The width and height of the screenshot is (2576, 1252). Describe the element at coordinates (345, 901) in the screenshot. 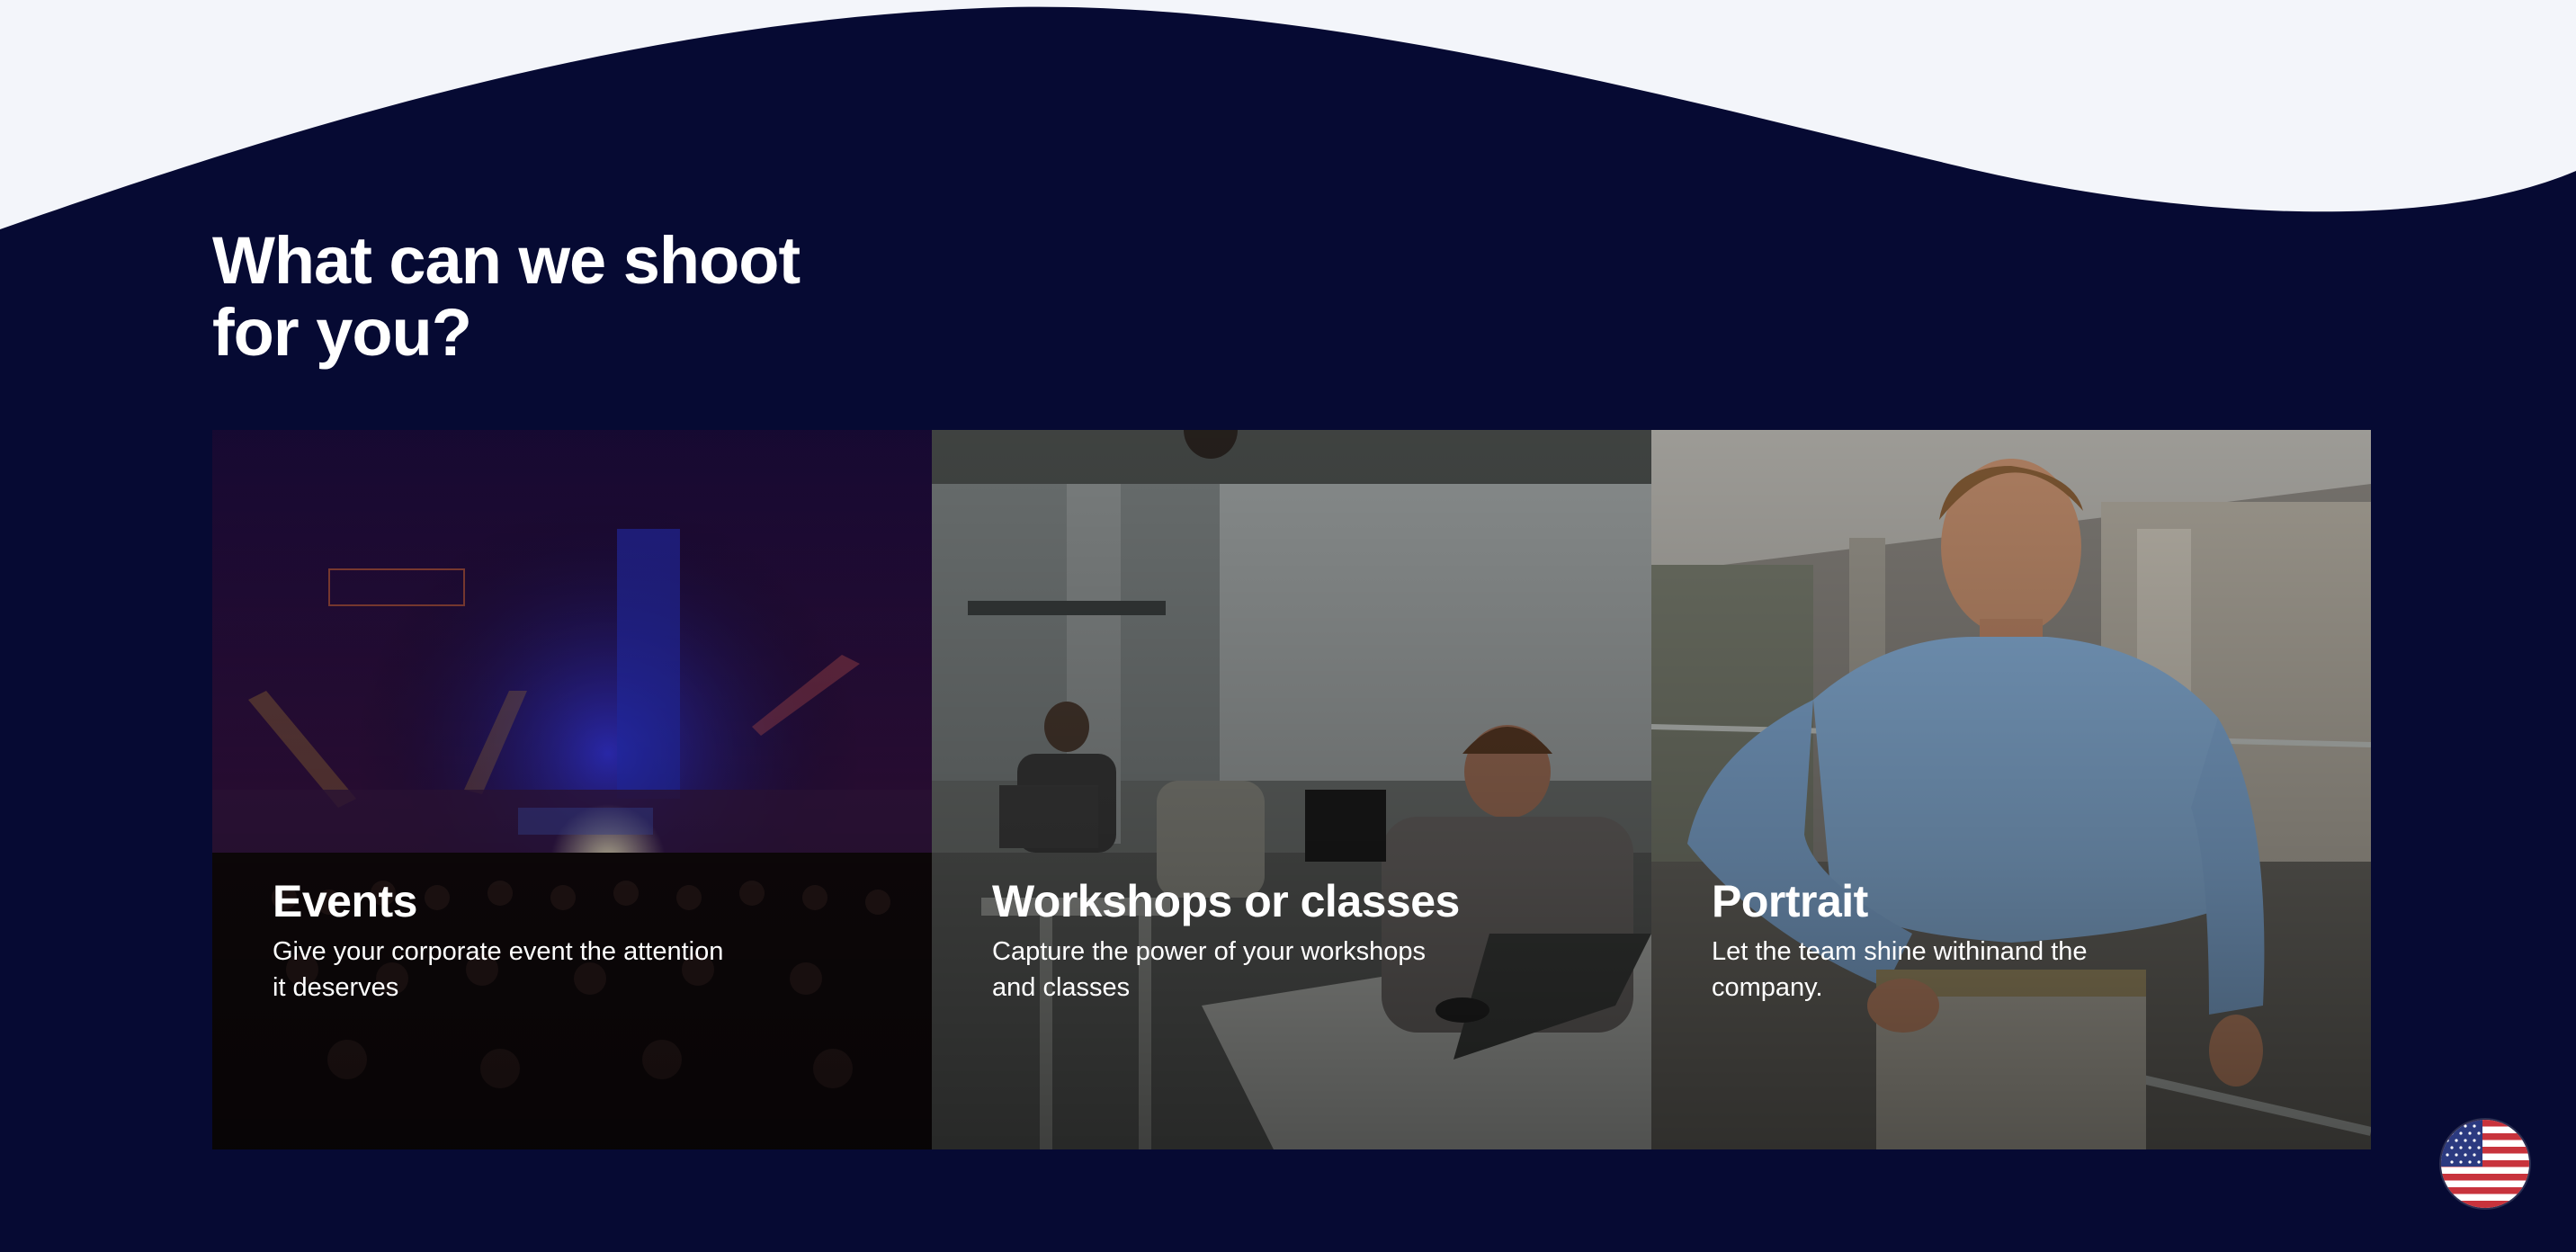

I see `card-title: Events` at that location.